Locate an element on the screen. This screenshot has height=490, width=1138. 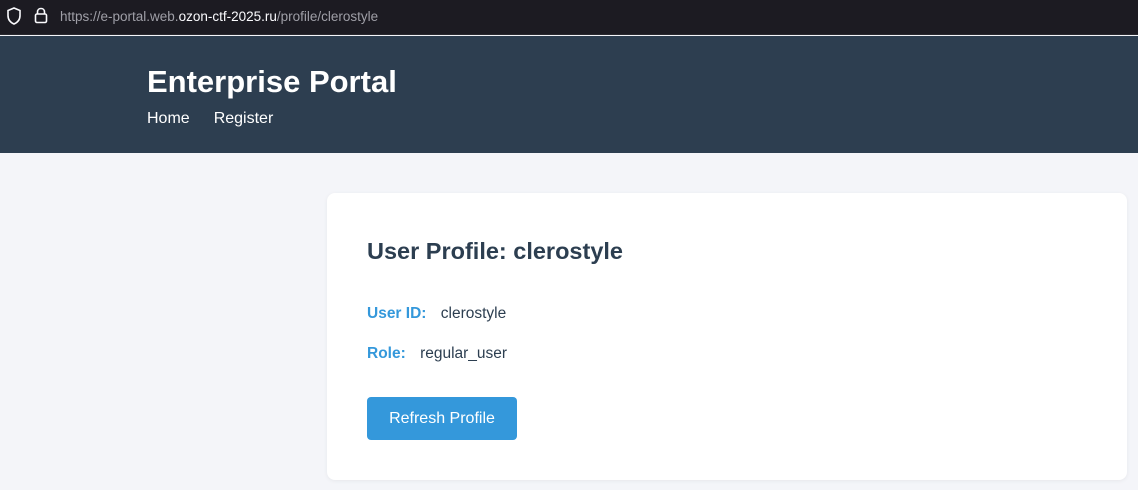
lock-icon is located at coordinates (41, 15).